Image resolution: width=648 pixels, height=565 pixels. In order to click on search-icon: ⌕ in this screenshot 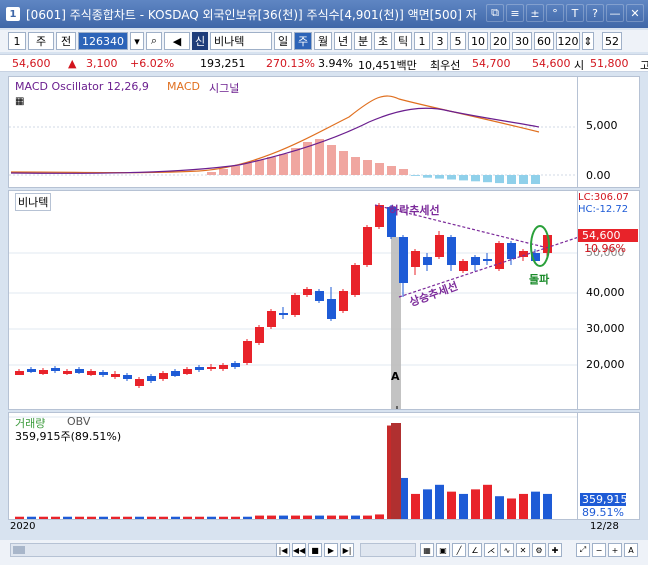, I will do `click(154, 40)`.